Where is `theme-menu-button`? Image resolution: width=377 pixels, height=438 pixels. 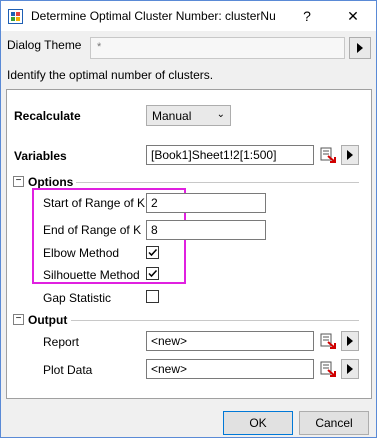 theme-menu-button is located at coordinates (360, 48).